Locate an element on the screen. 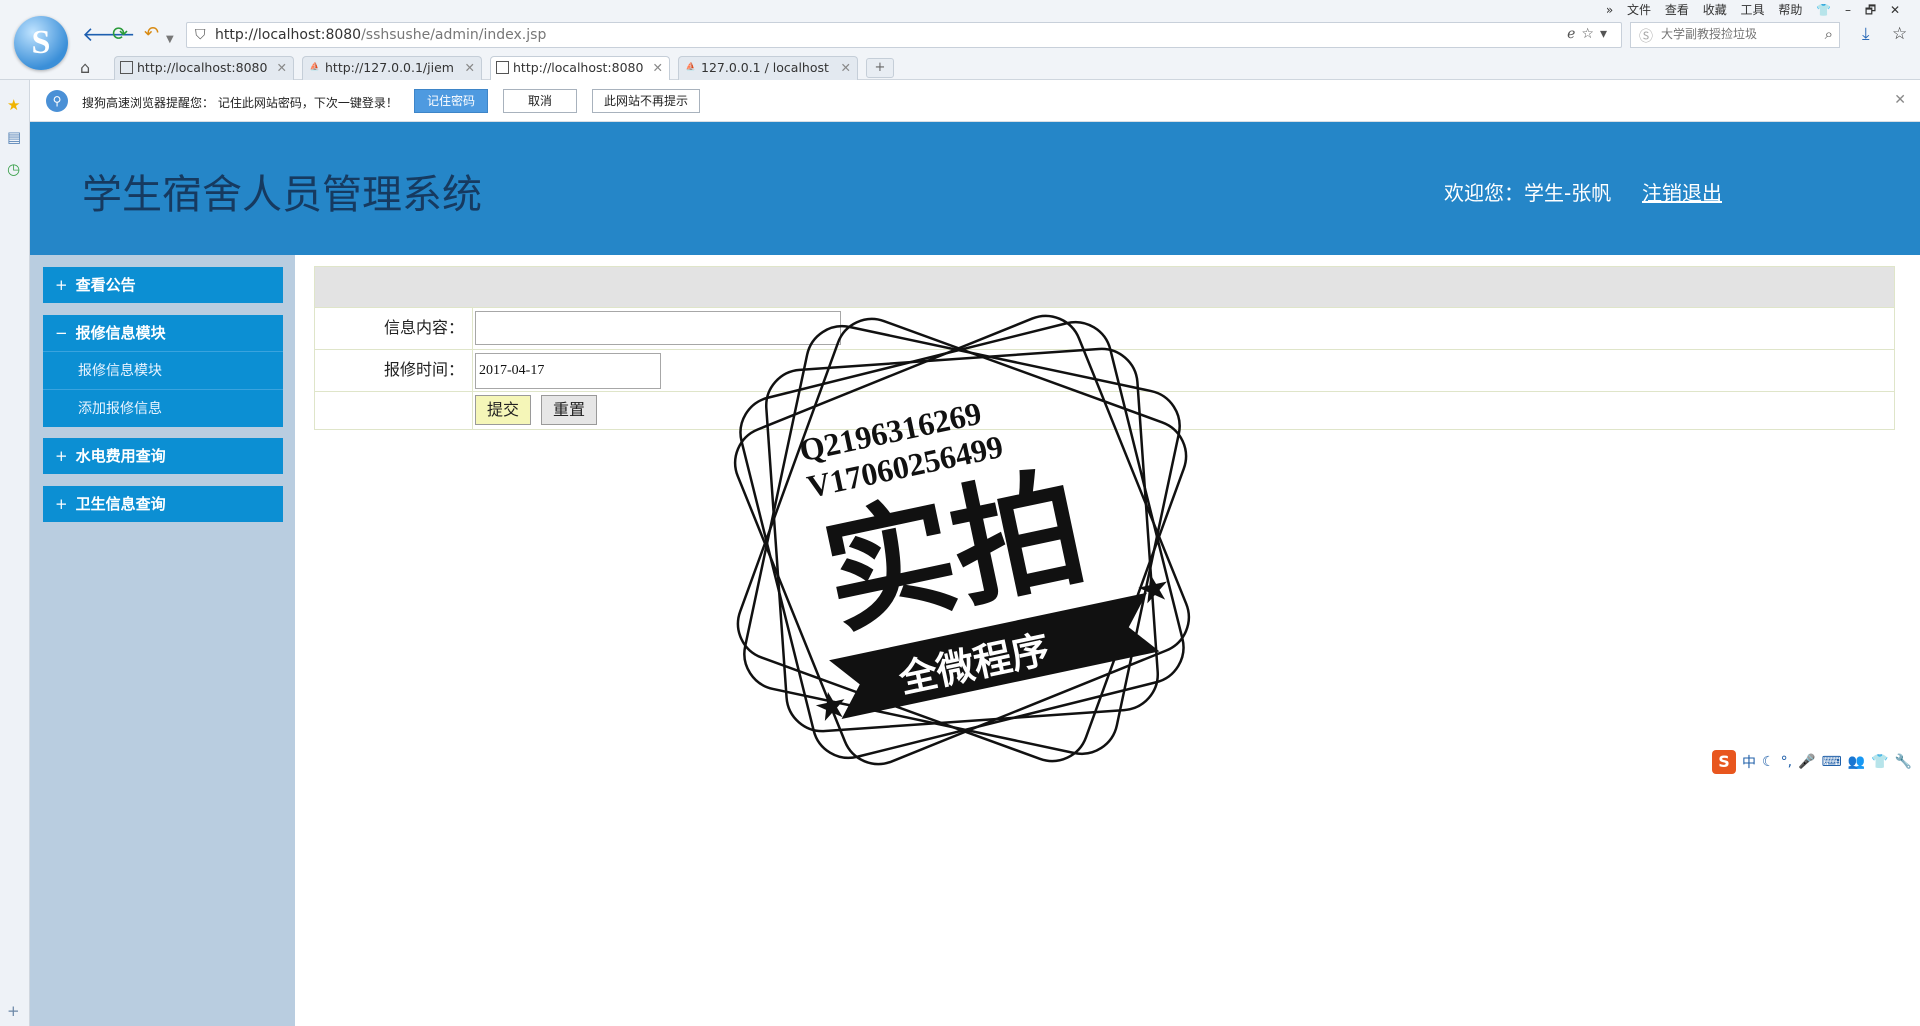  search-box: Ⓢ ⌕ is located at coordinates (1735, 35).